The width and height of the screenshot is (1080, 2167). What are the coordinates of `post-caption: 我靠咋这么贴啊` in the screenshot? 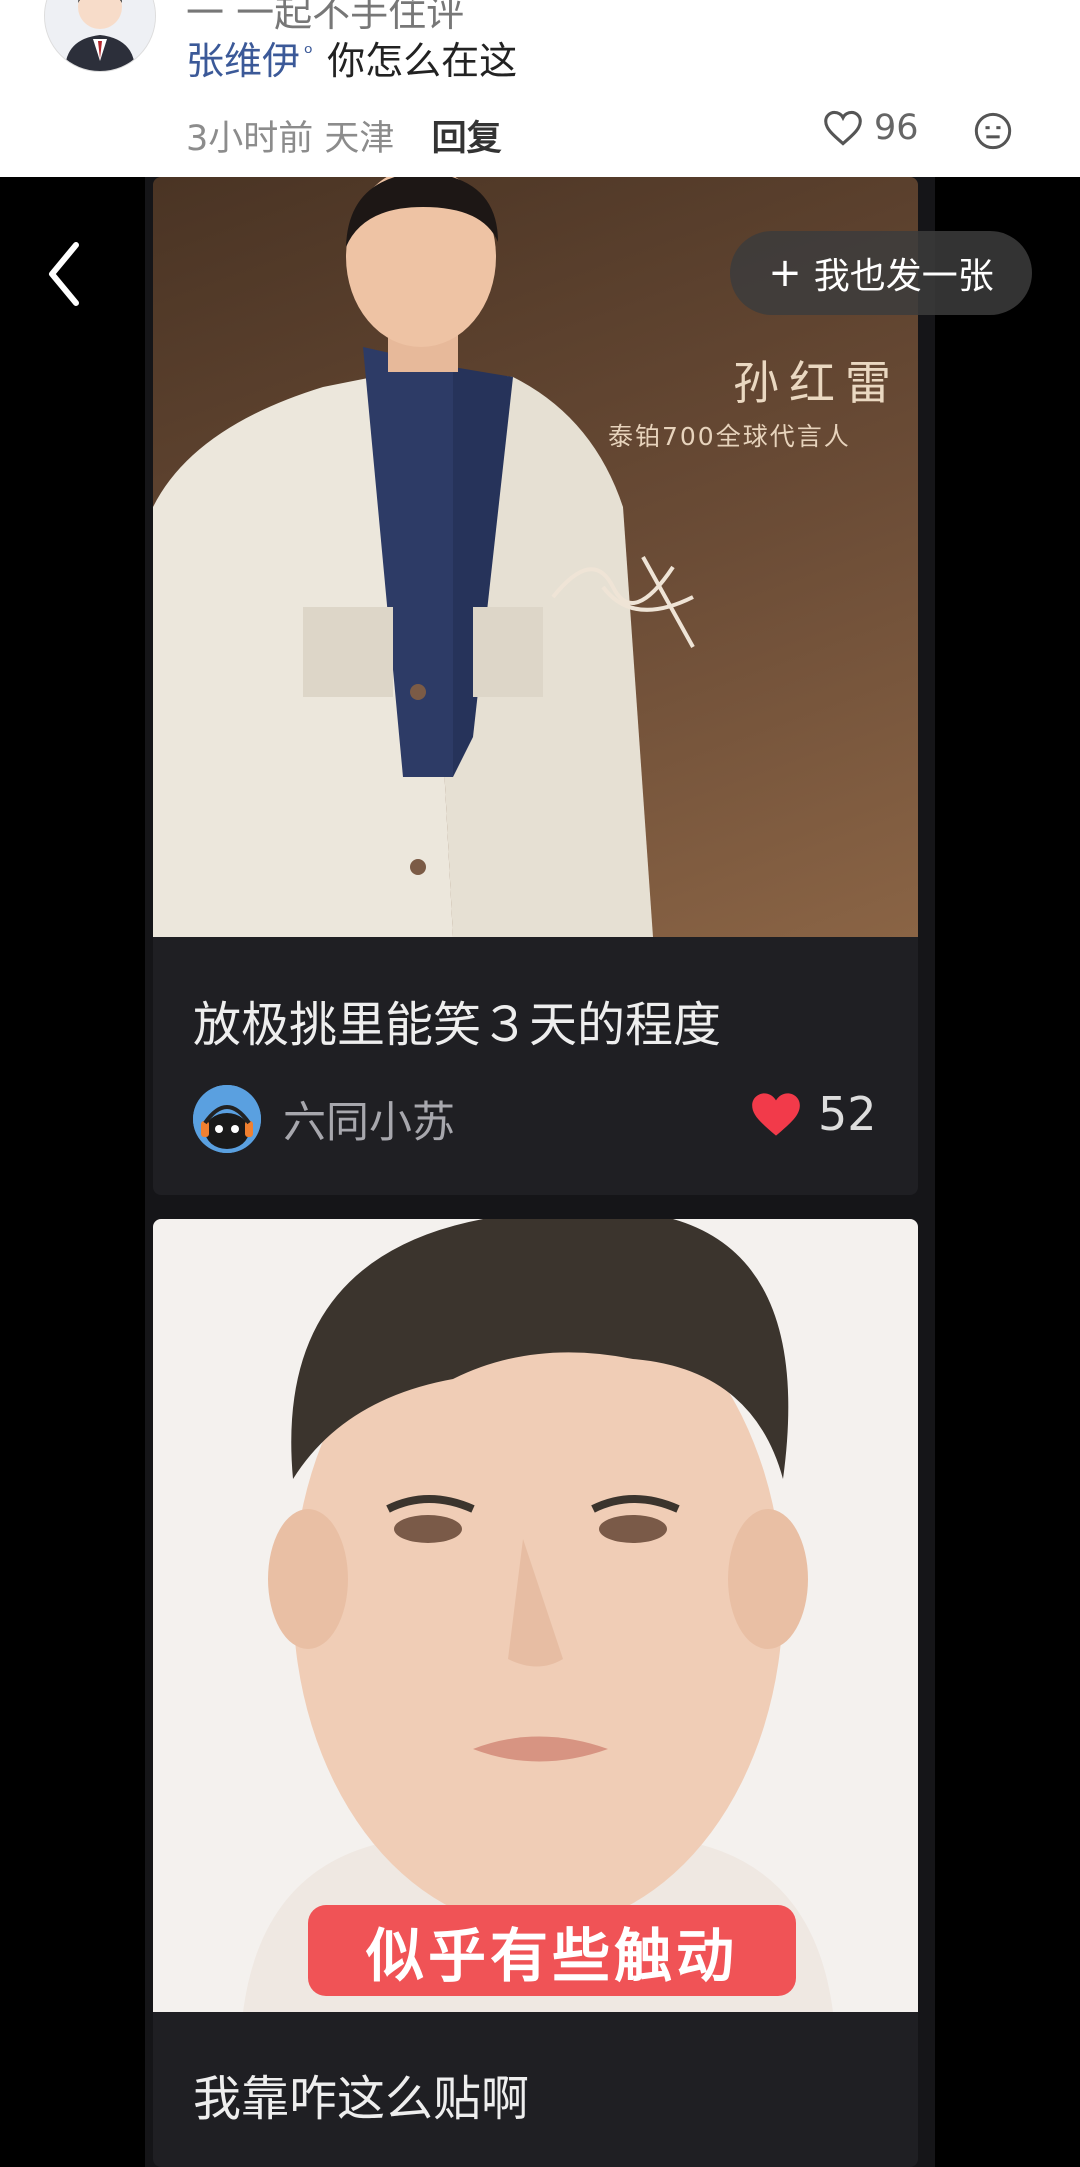 It's located at (361, 2094).